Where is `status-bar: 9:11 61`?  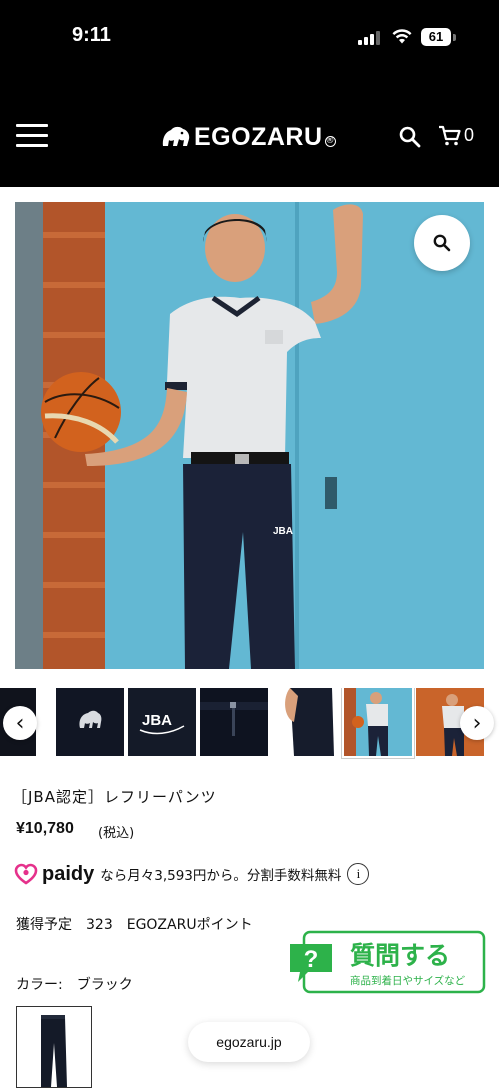
status-bar: 9:11 61 is located at coordinates (249, 42).